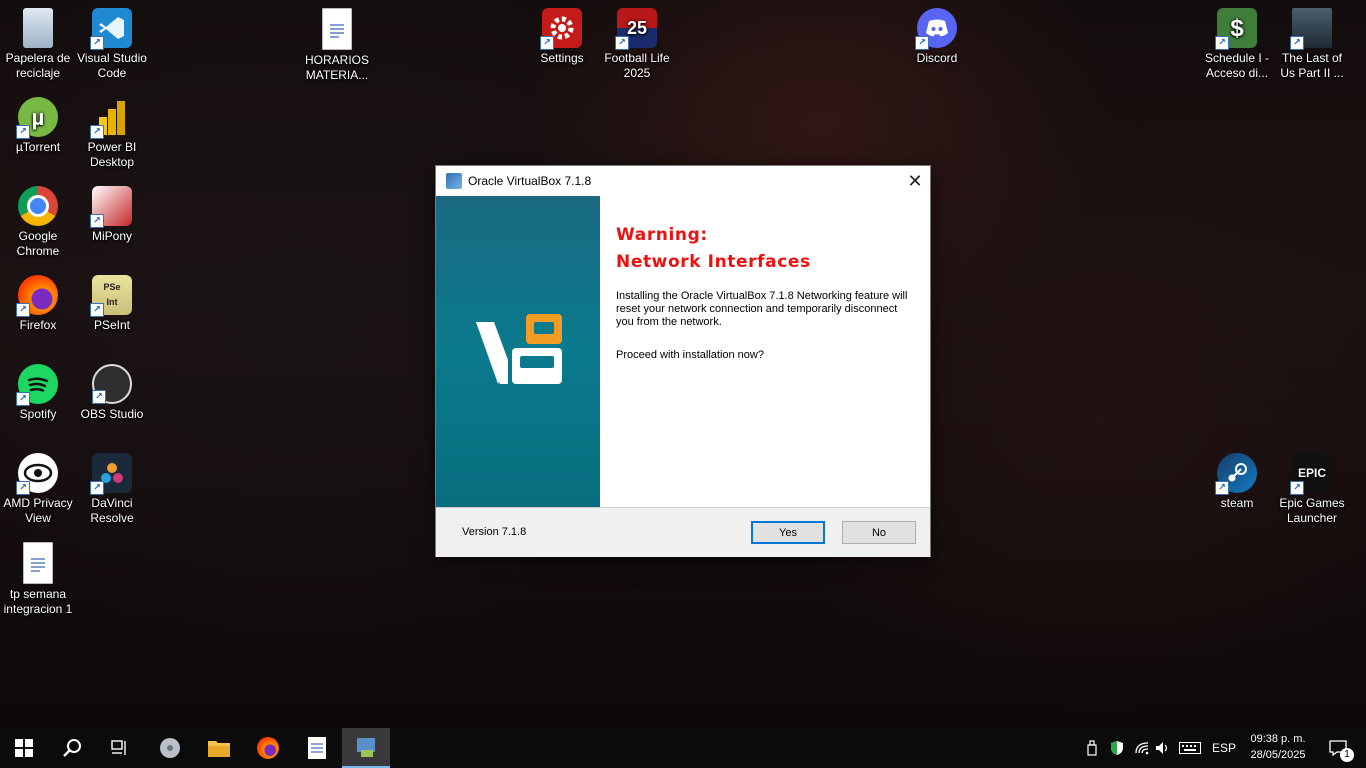  I want to click on football-life-icon: 25 ↗, so click(636, 29).